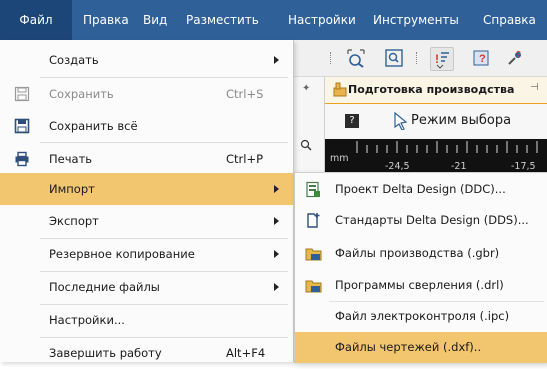 Image resolution: width=547 pixels, height=369 pixels. I want to click on submenu-item-drill: Программы сверления (.drl), so click(421, 285).